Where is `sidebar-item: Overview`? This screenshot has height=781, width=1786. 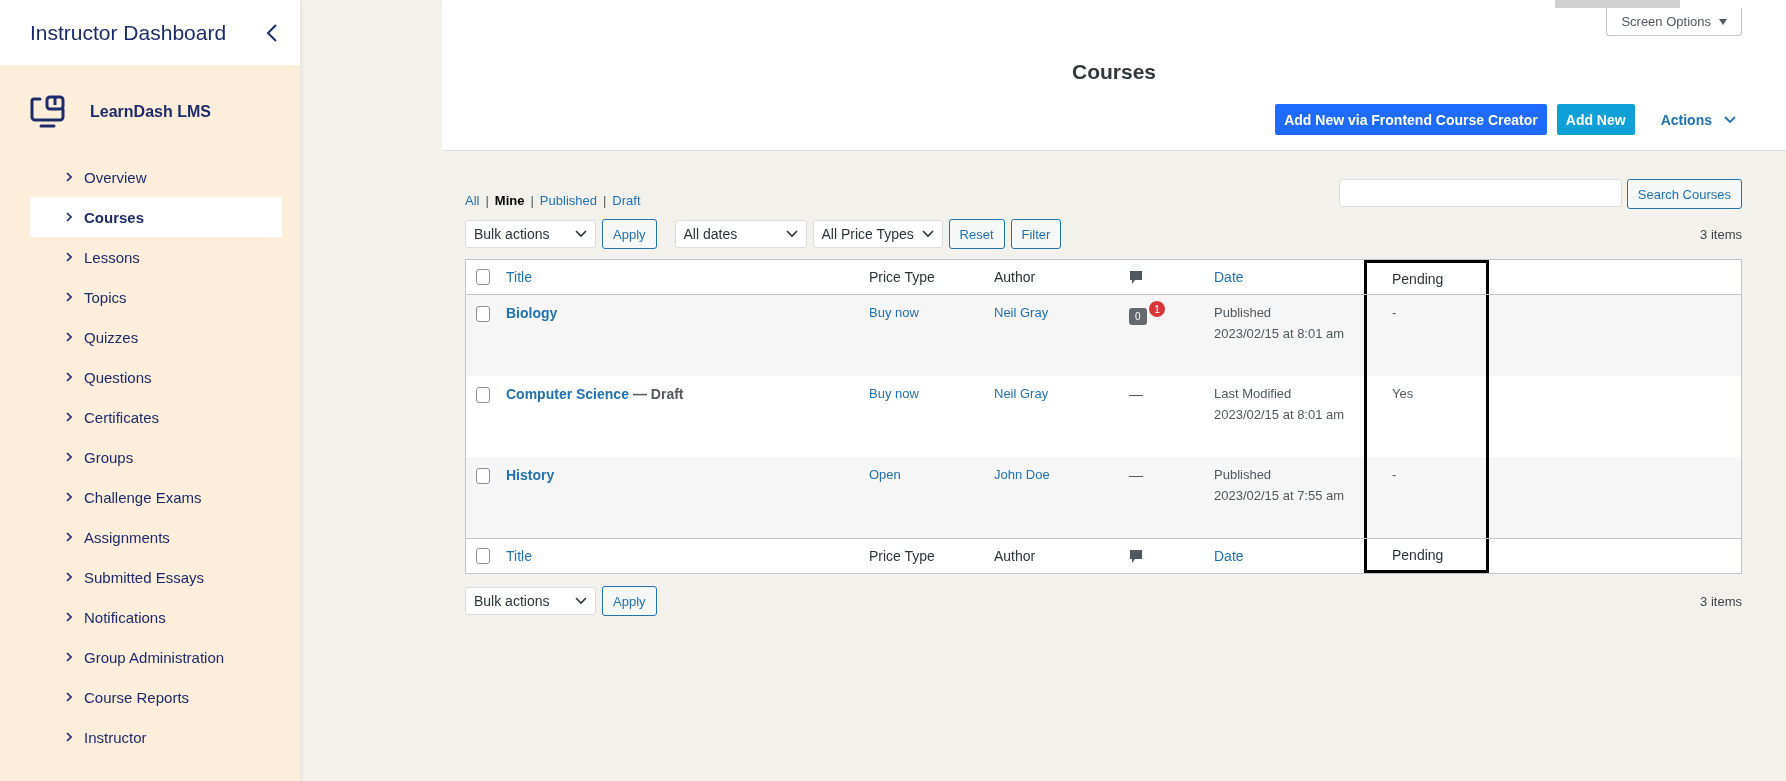 sidebar-item: Overview is located at coordinates (156, 177).